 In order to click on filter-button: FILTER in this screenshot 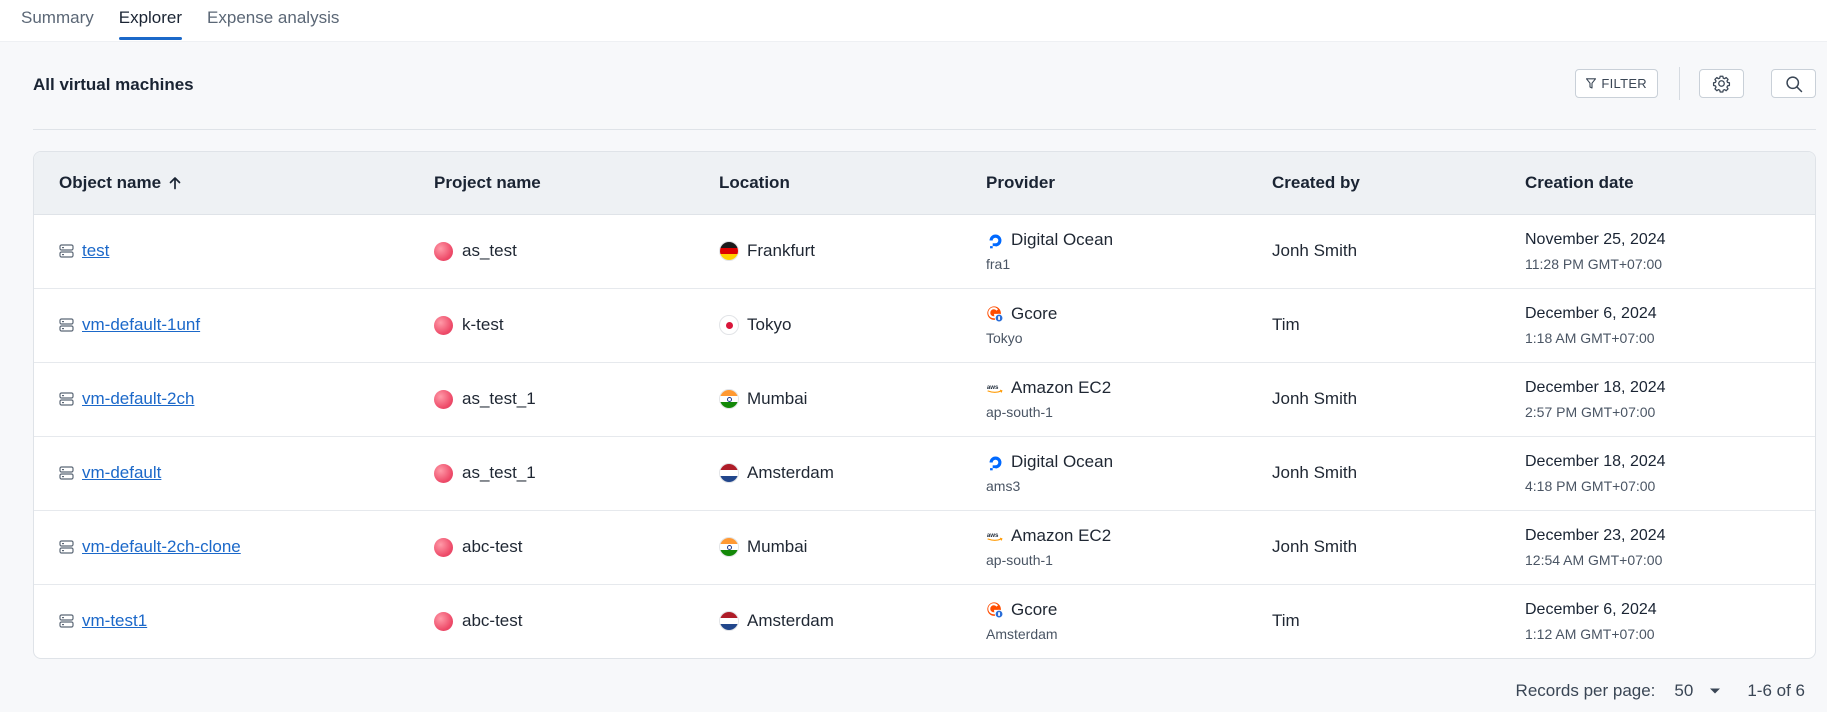, I will do `click(1616, 83)`.